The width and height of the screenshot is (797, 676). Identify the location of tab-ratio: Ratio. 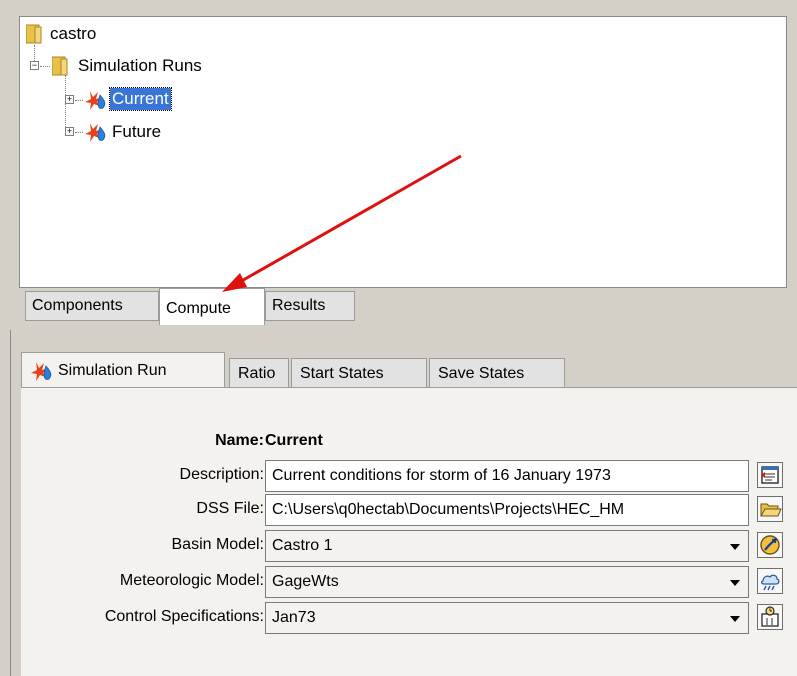
(259, 373).